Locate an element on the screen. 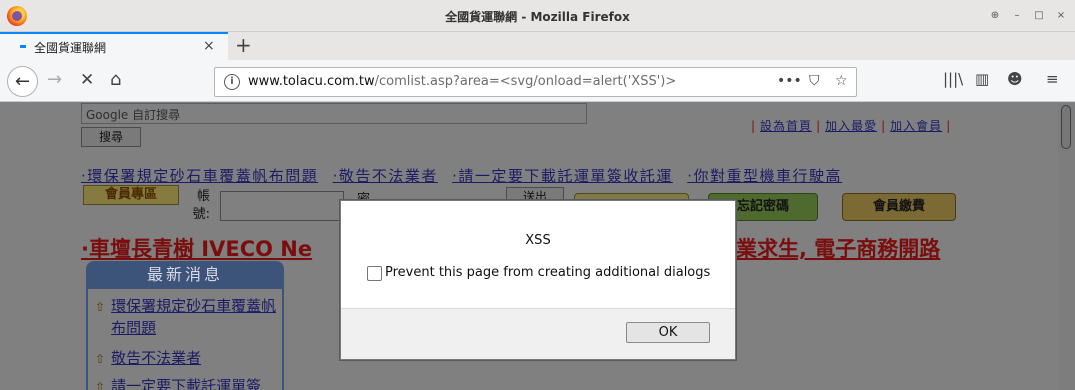 This screenshot has height=390, width=1075. marquee-item: ·環保署規定砂石車覆蓋帆布問題 is located at coordinates (199, 176).